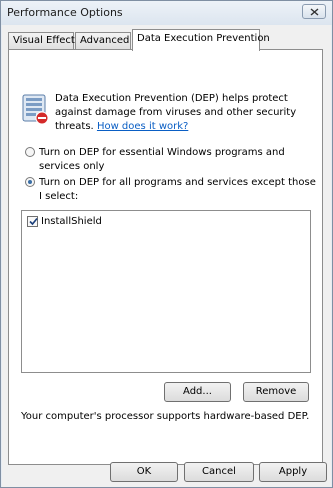 The height and width of the screenshot is (488, 333). What do you see at coordinates (44, 41) in the screenshot?
I see `tab-visual-effects: Visual Effects` at bounding box center [44, 41].